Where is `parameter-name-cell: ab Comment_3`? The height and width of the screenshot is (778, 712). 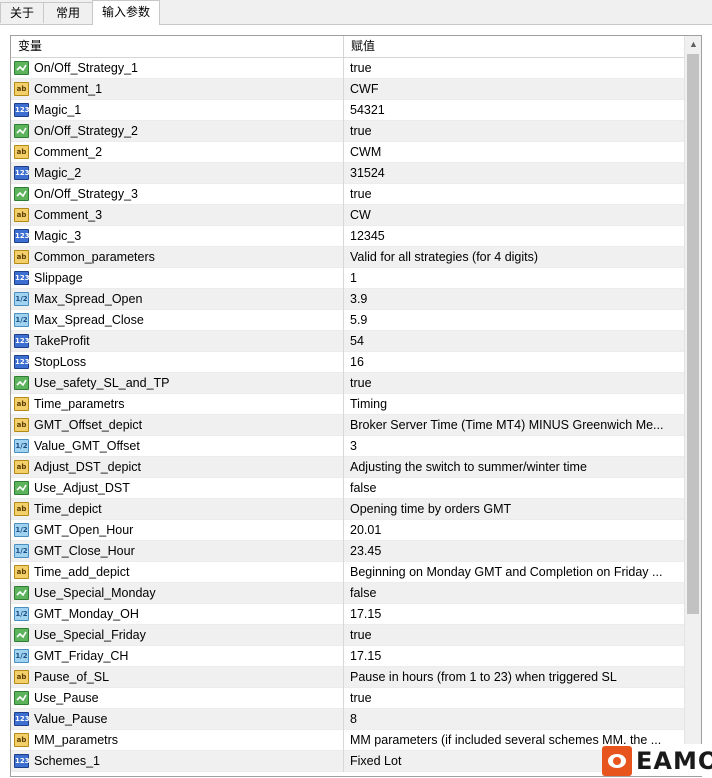
parameter-name-cell: ab Comment_3 is located at coordinates (177, 215).